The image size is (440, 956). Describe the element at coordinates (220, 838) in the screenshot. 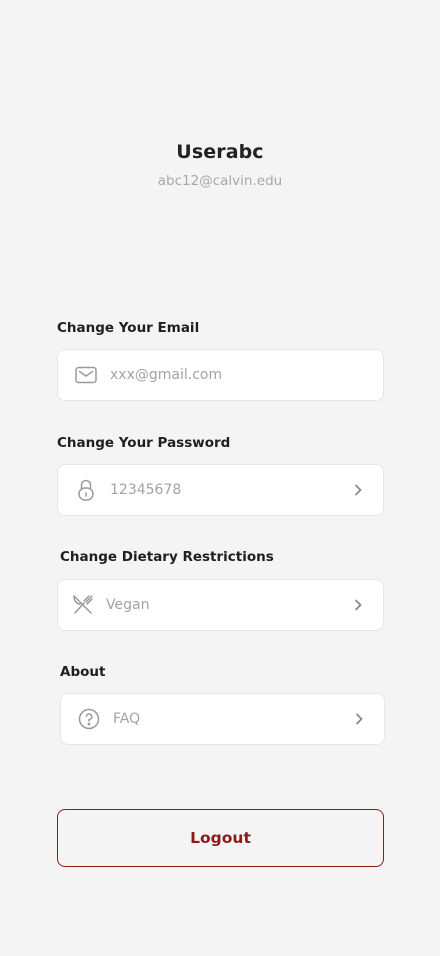

I see `logout-button: Logout` at that location.